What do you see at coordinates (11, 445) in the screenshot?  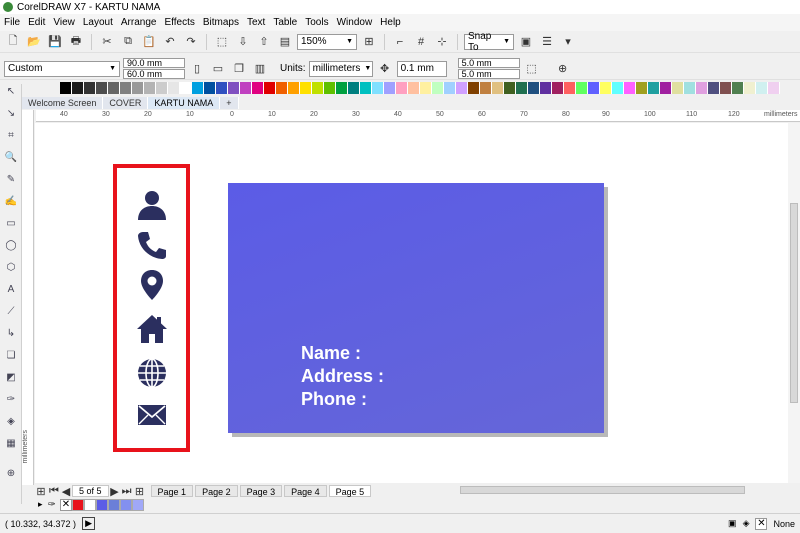 I see `smart-fill-tool-icon: ▦` at bounding box center [11, 445].